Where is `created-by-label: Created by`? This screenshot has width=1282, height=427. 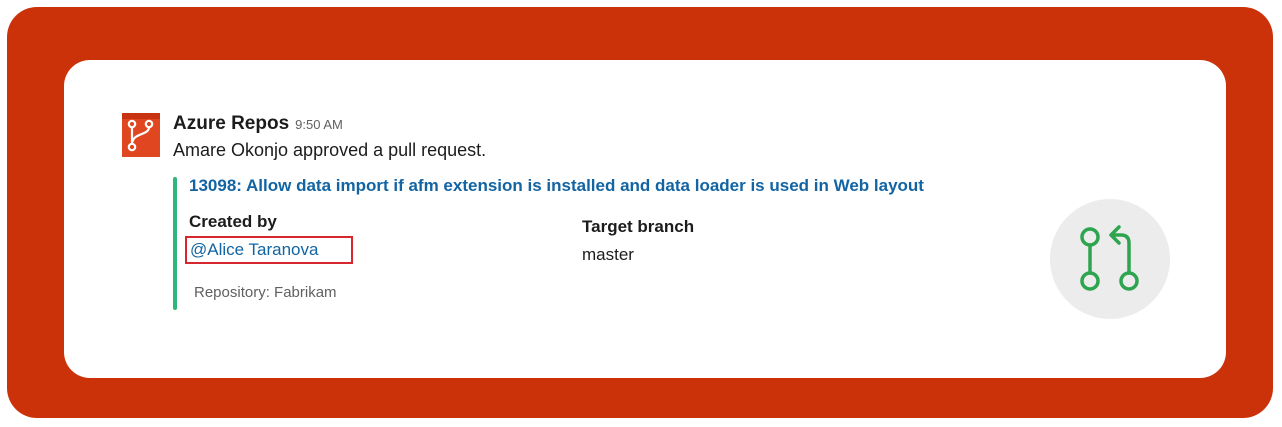 created-by-label: Created by is located at coordinates (233, 221).